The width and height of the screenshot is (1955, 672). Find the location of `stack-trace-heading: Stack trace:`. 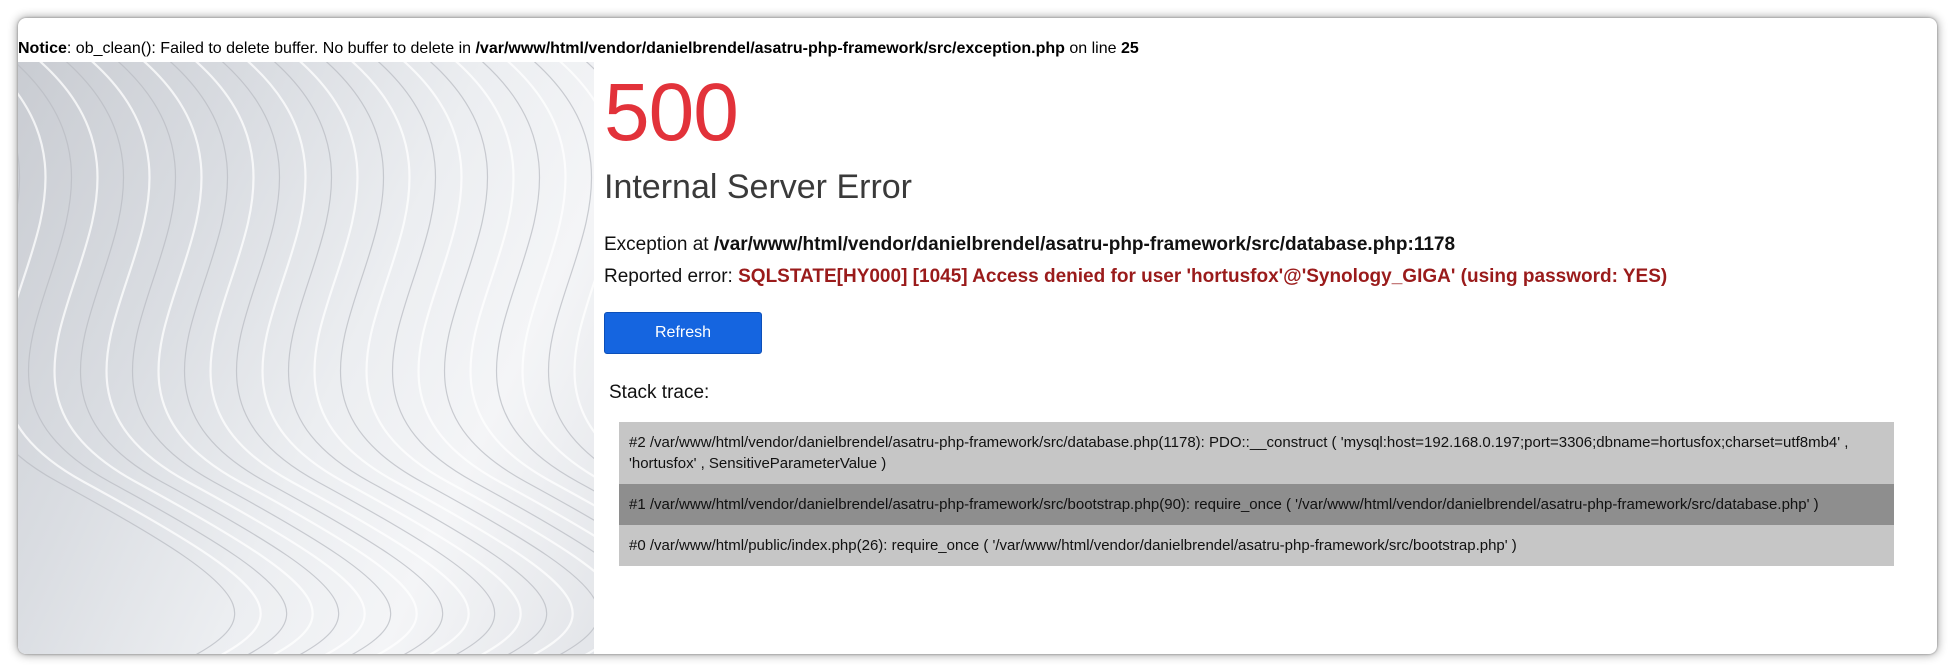

stack-trace-heading: Stack trace: is located at coordinates (659, 392).